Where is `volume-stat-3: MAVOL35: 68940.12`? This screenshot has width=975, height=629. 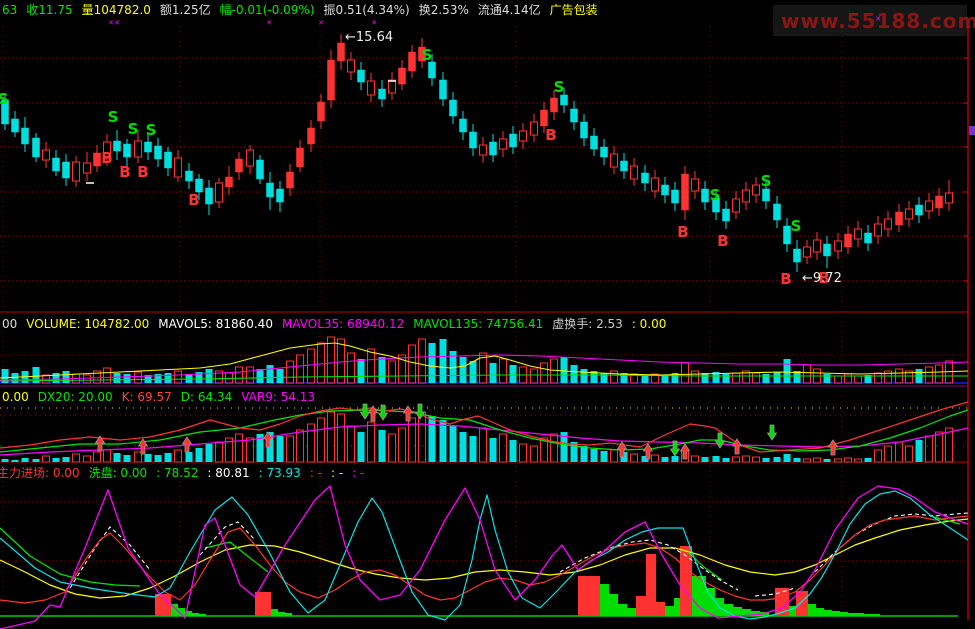 volume-stat-3: MAVOL35: 68940.12 is located at coordinates (343, 324).